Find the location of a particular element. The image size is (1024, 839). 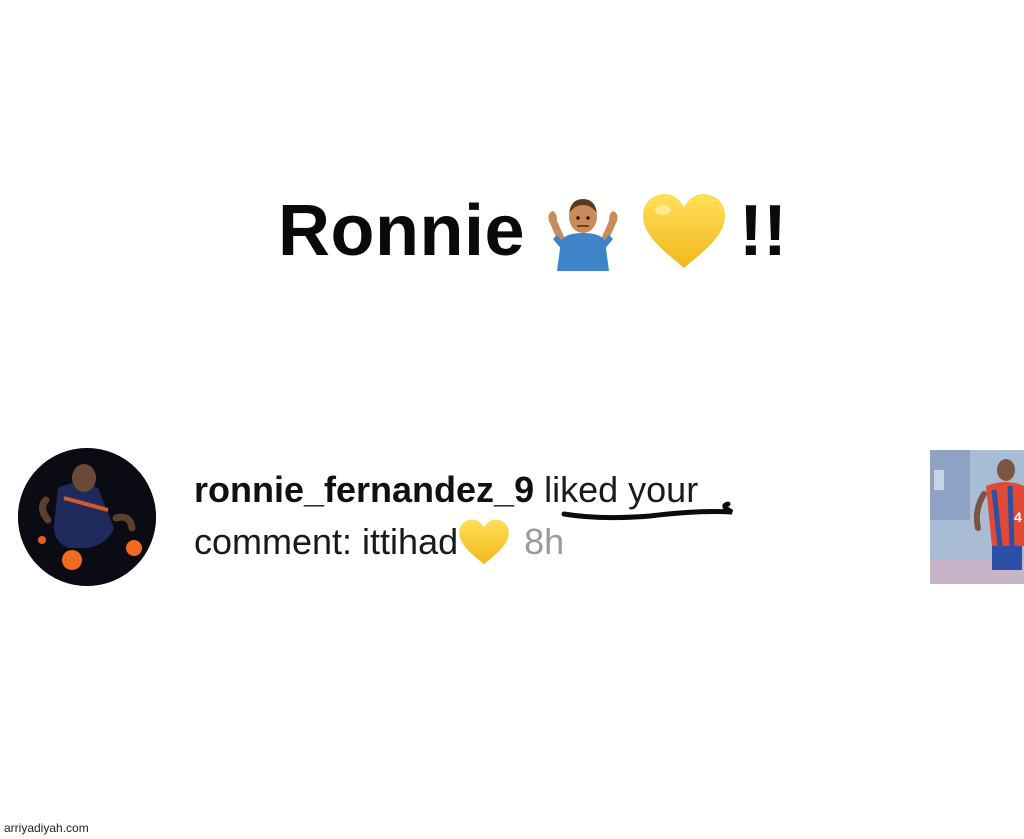

timestamp: 8h is located at coordinates (544, 541).